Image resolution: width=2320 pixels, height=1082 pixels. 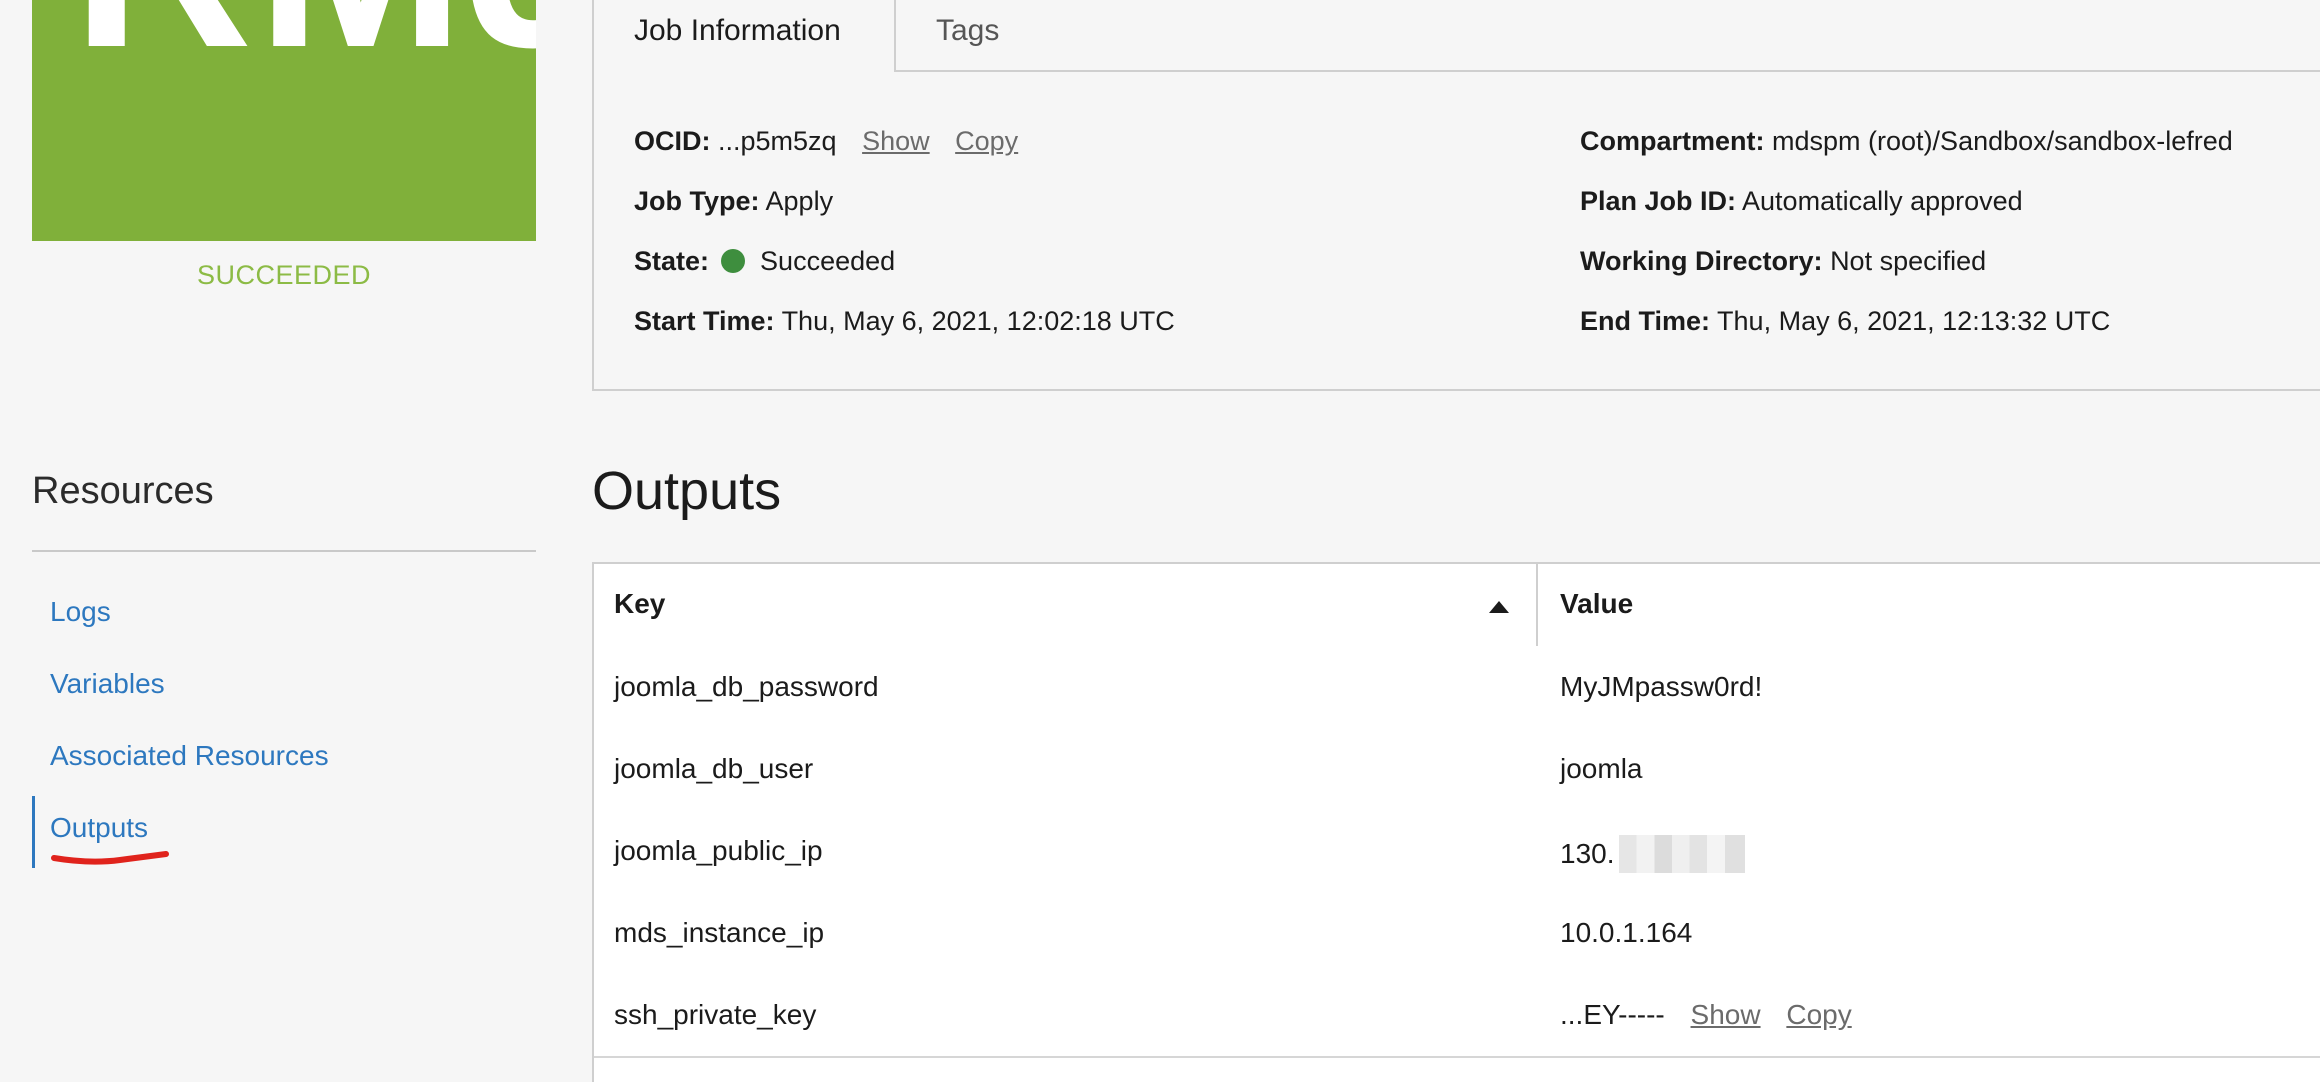 I want to click on ocid-value: ...p5m5zq, so click(x=777, y=141).